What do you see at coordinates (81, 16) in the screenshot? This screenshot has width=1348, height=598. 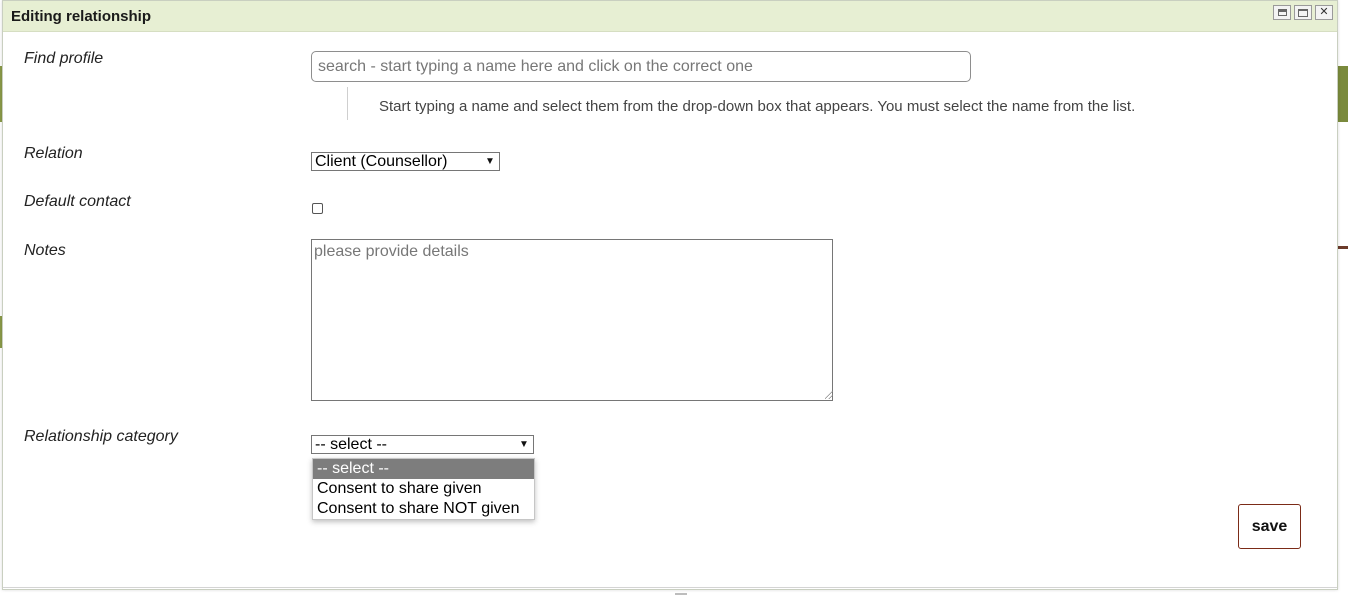 I see `dialog-title: Editing relationship` at bounding box center [81, 16].